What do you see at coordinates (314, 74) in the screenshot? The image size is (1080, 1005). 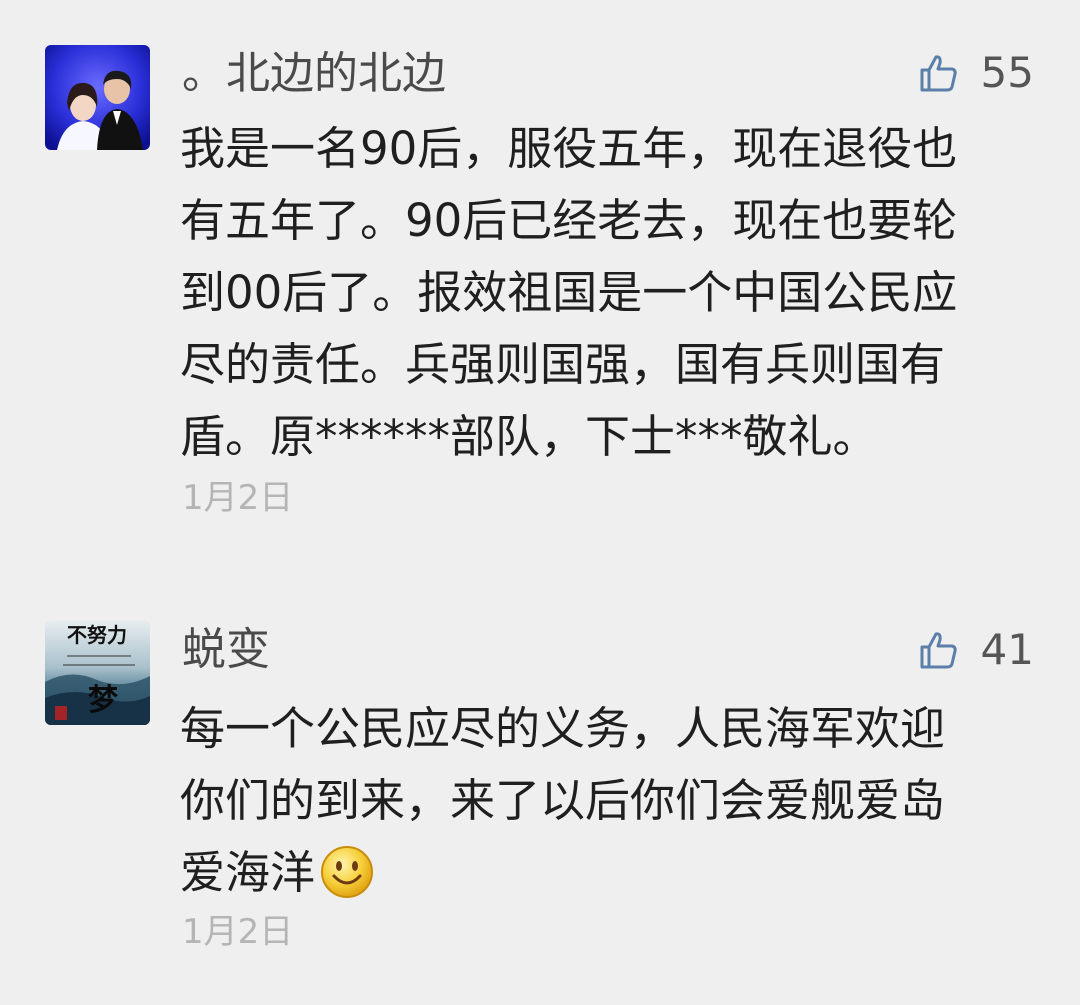 I see `username: 。北边的北边` at bounding box center [314, 74].